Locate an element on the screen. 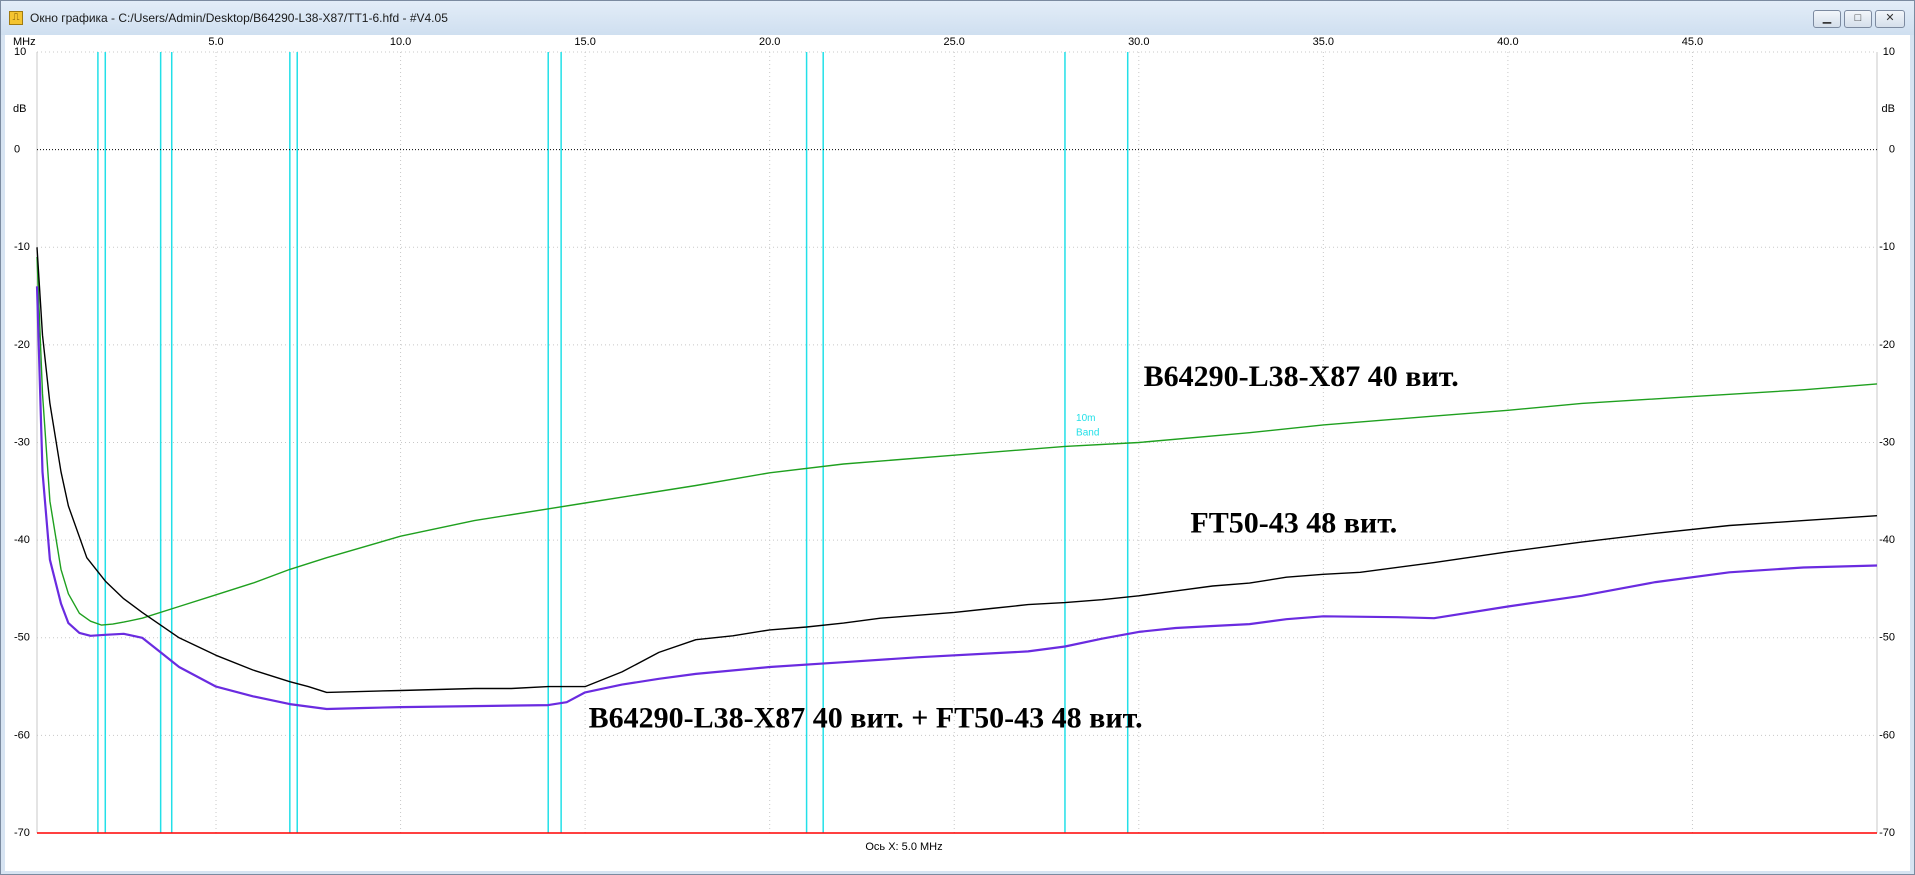  x-tick-label: 40.0 is located at coordinates (1507, 42).